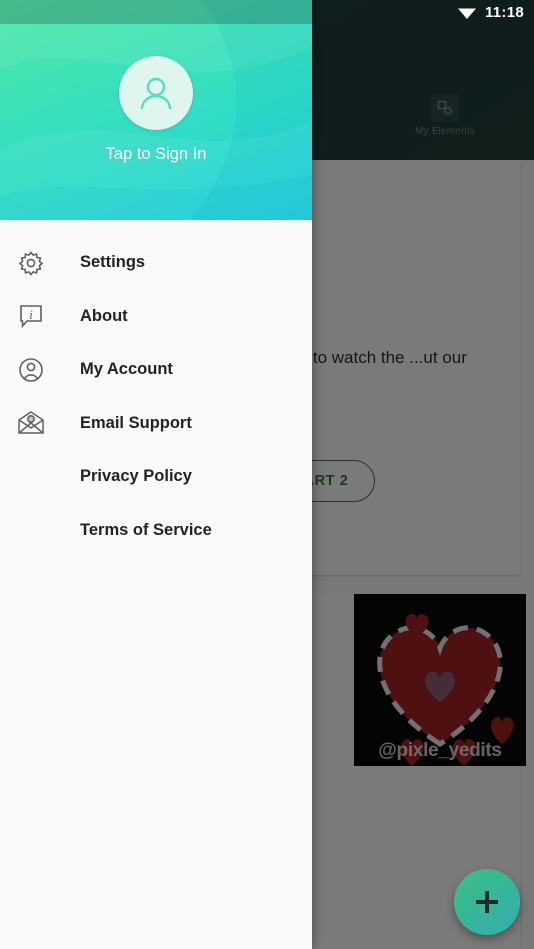 The image size is (534, 949). Describe the element at coordinates (136, 476) in the screenshot. I see `sidebar-item-privacy-policy-label: Privacy Policy` at that location.